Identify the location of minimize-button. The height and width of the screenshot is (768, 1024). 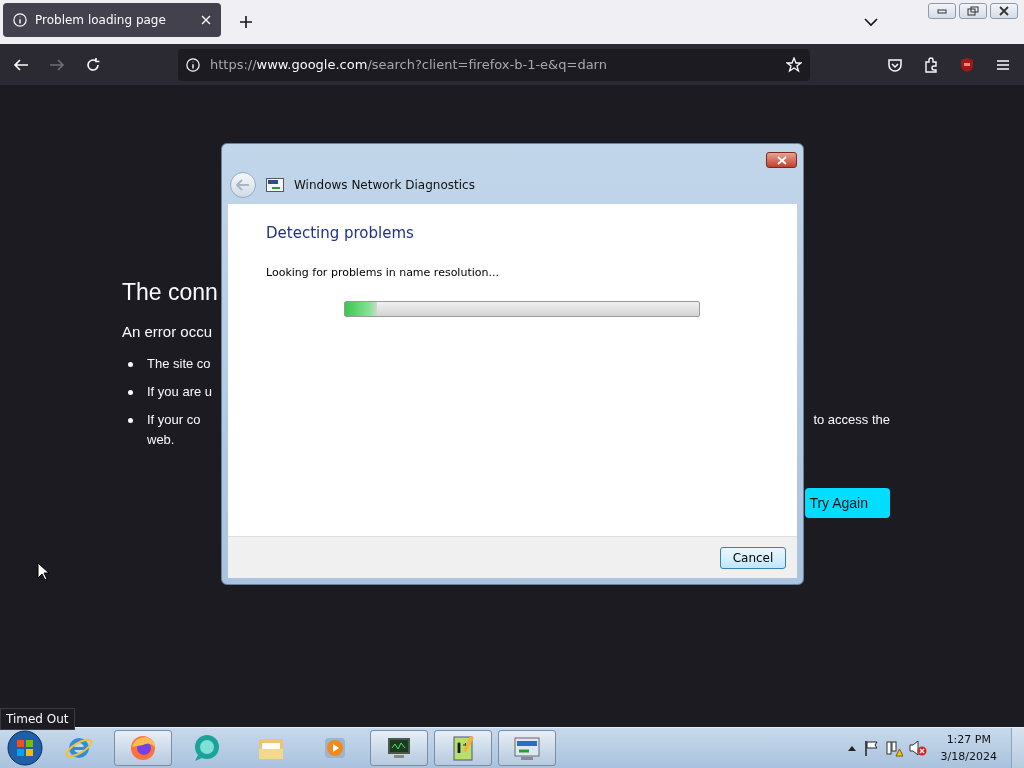
(942, 11).